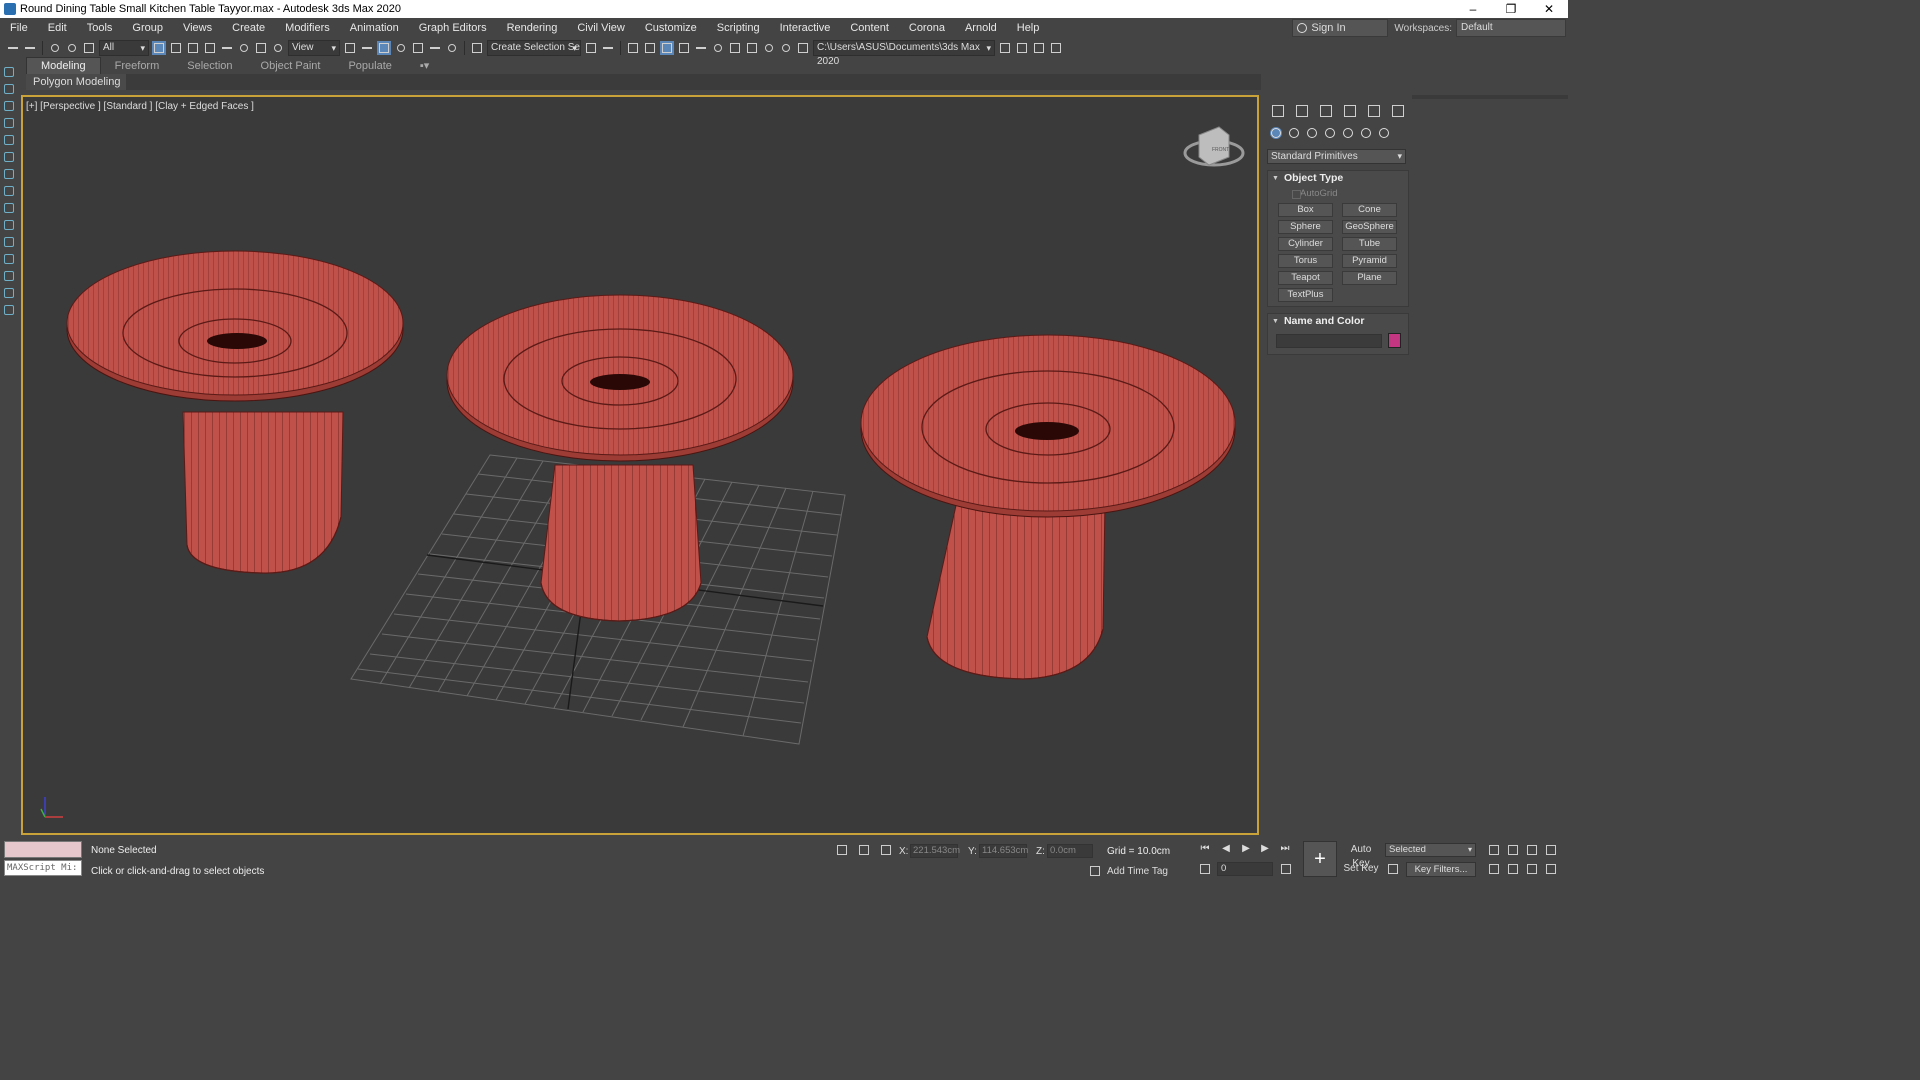 The width and height of the screenshot is (1920, 1080). I want to click on previous-frame-icon: ◀, so click(1226, 849).